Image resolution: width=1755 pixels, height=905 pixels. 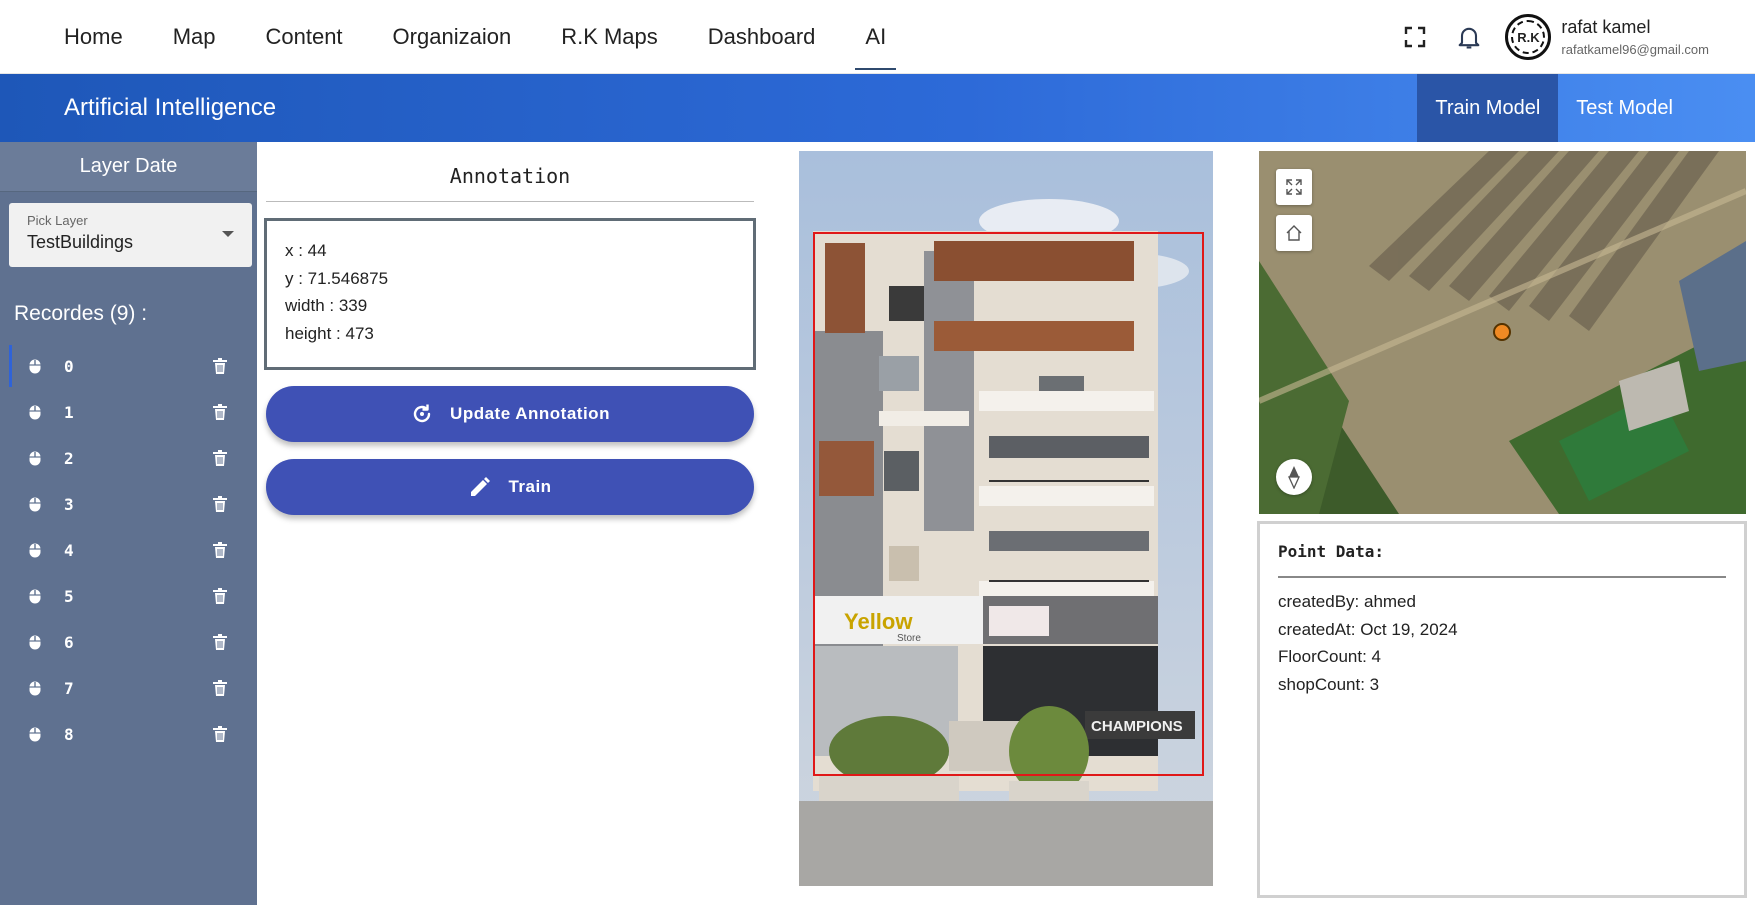 I want to click on update-annotation-button: Update Annotation, so click(x=510, y=414).